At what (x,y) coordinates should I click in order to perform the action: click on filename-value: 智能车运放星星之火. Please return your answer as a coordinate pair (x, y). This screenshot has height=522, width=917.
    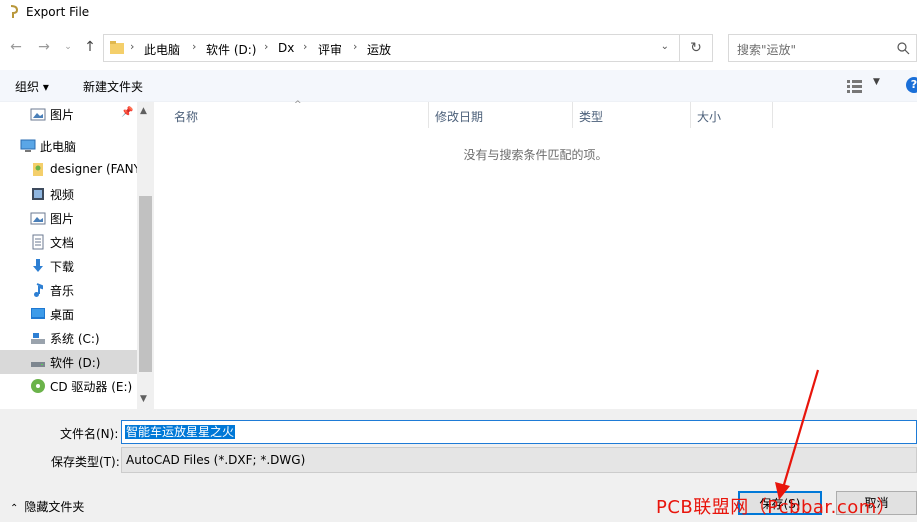
    Looking at the image, I should click on (180, 432).